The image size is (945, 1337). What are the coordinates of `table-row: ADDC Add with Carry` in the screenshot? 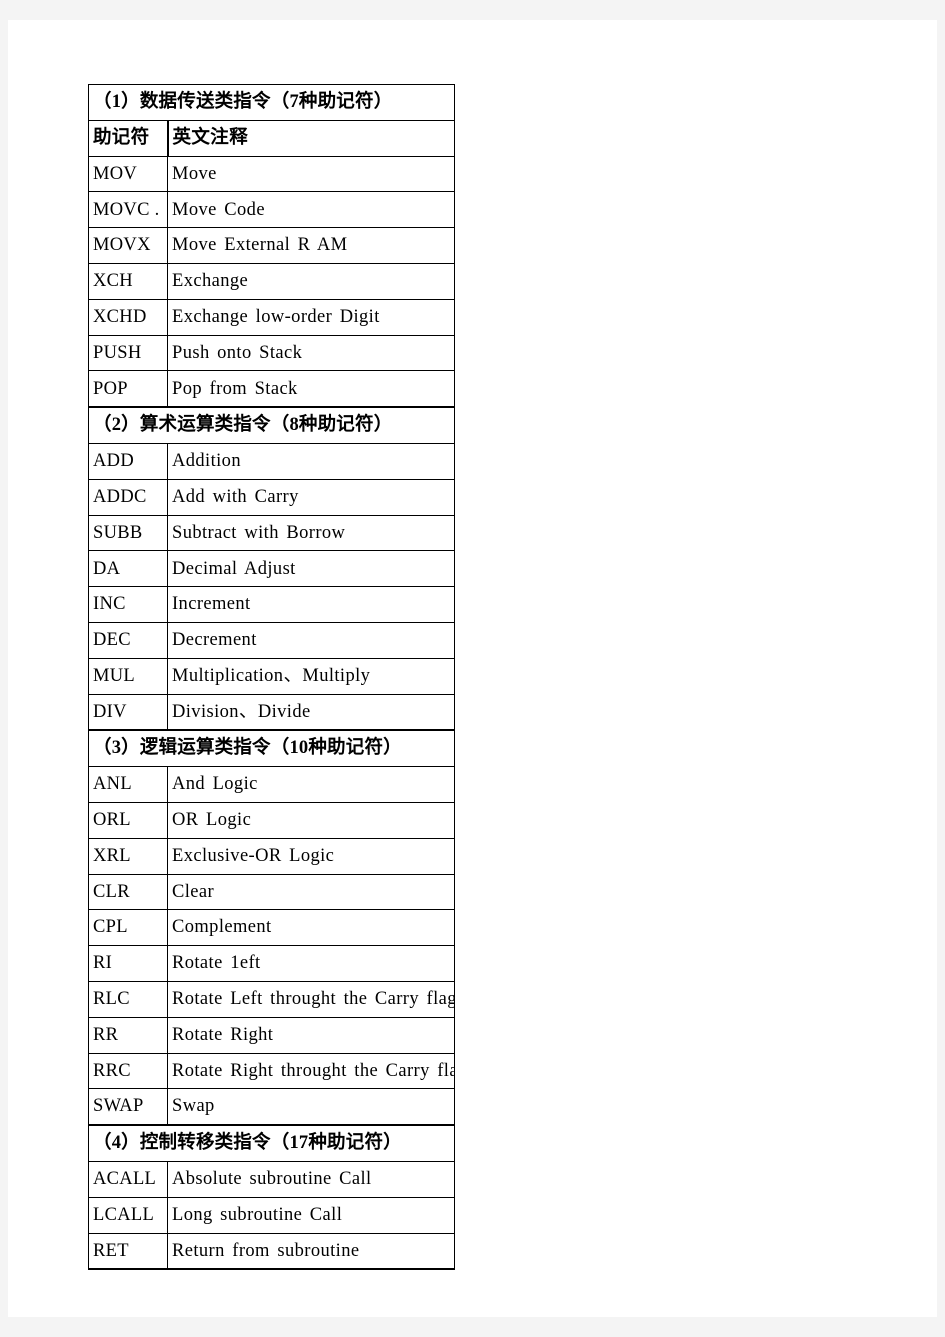 It's located at (271, 497).